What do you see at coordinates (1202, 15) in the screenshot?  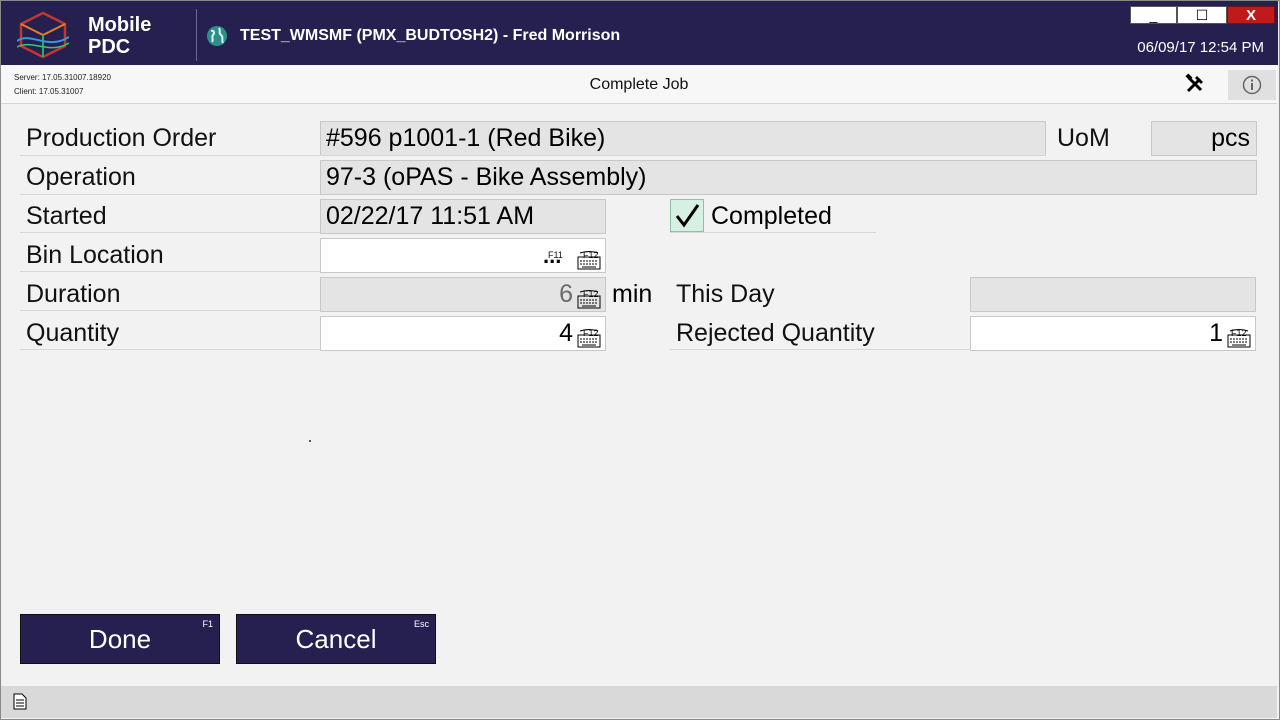 I see `maximize-button: ☐` at bounding box center [1202, 15].